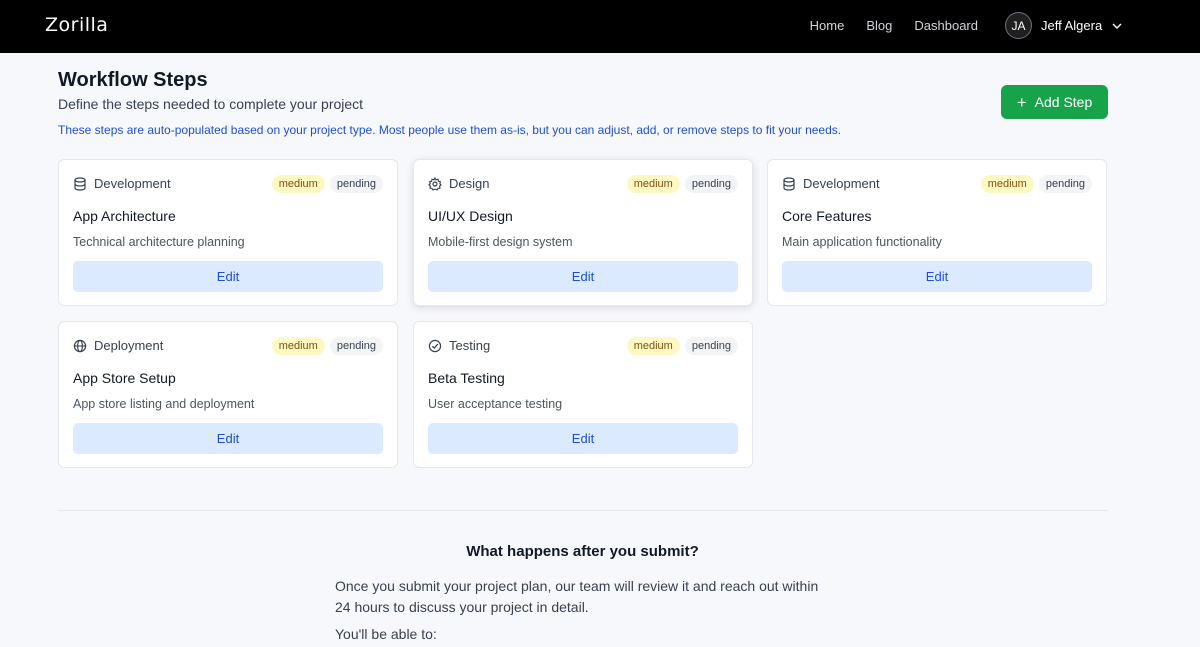 This screenshot has width=1200, height=647. What do you see at coordinates (76, 25) in the screenshot?
I see `logo: Zorilla` at bounding box center [76, 25].